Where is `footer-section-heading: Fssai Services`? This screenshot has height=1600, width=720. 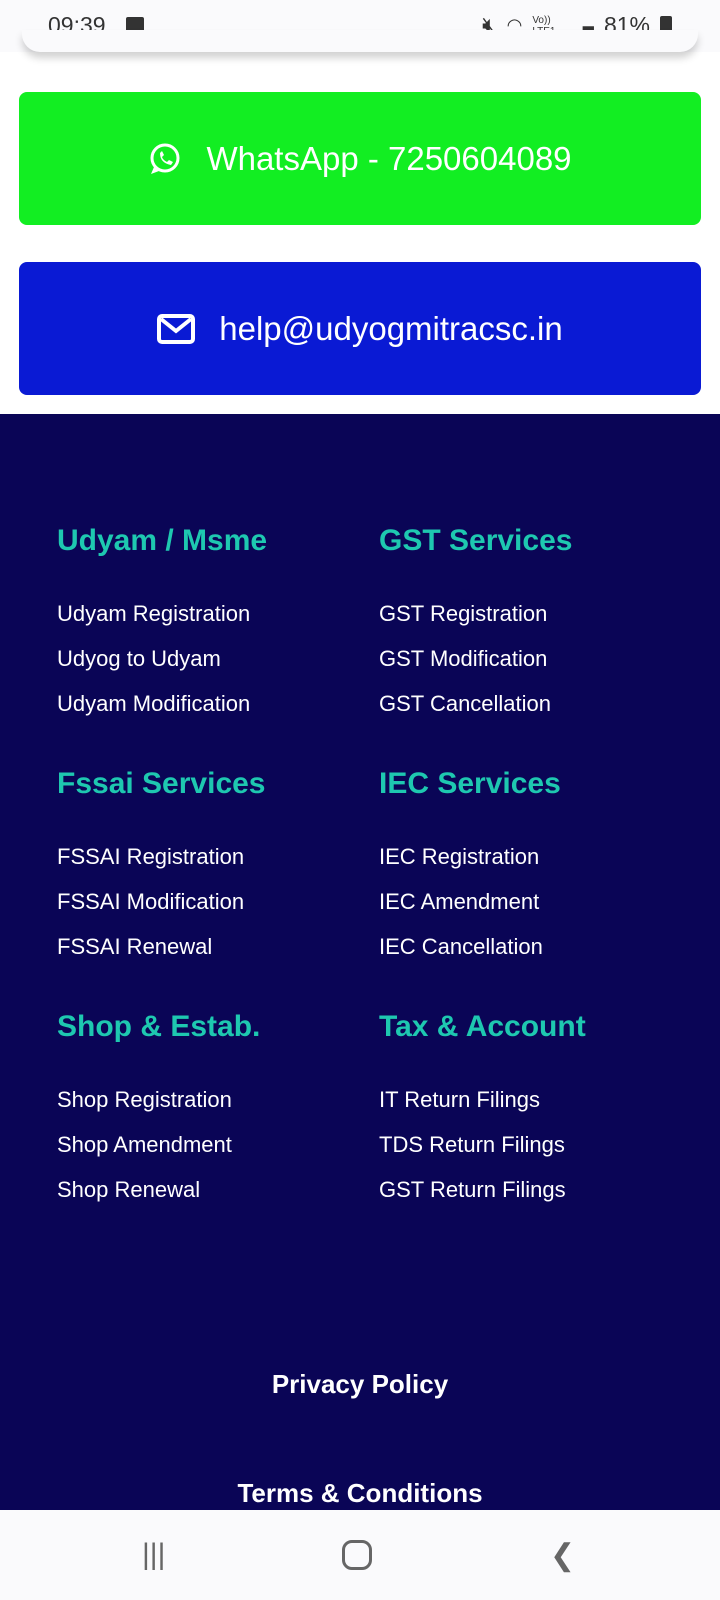 footer-section-heading: Fssai Services is located at coordinates (161, 783).